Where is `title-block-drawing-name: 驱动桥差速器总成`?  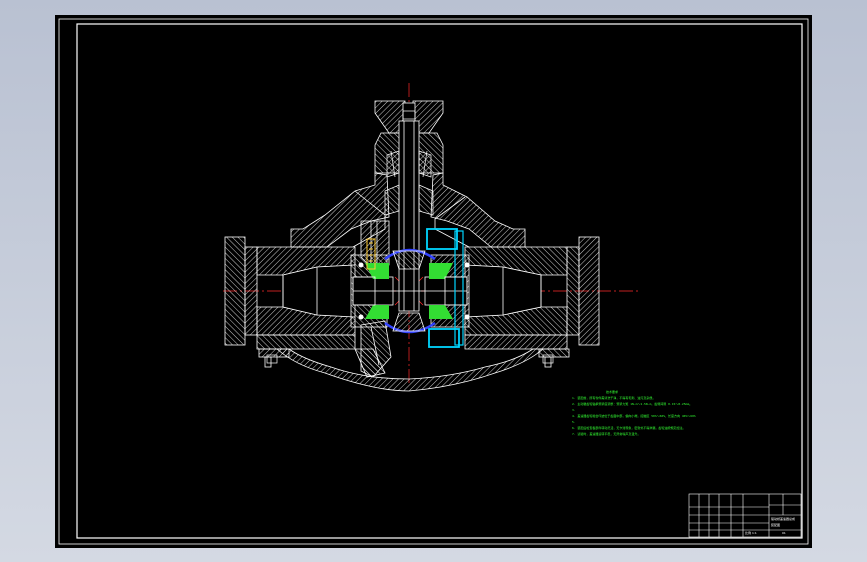 title-block-drawing-name: 驱动桥差速器总成 is located at coordinates (783, 519).